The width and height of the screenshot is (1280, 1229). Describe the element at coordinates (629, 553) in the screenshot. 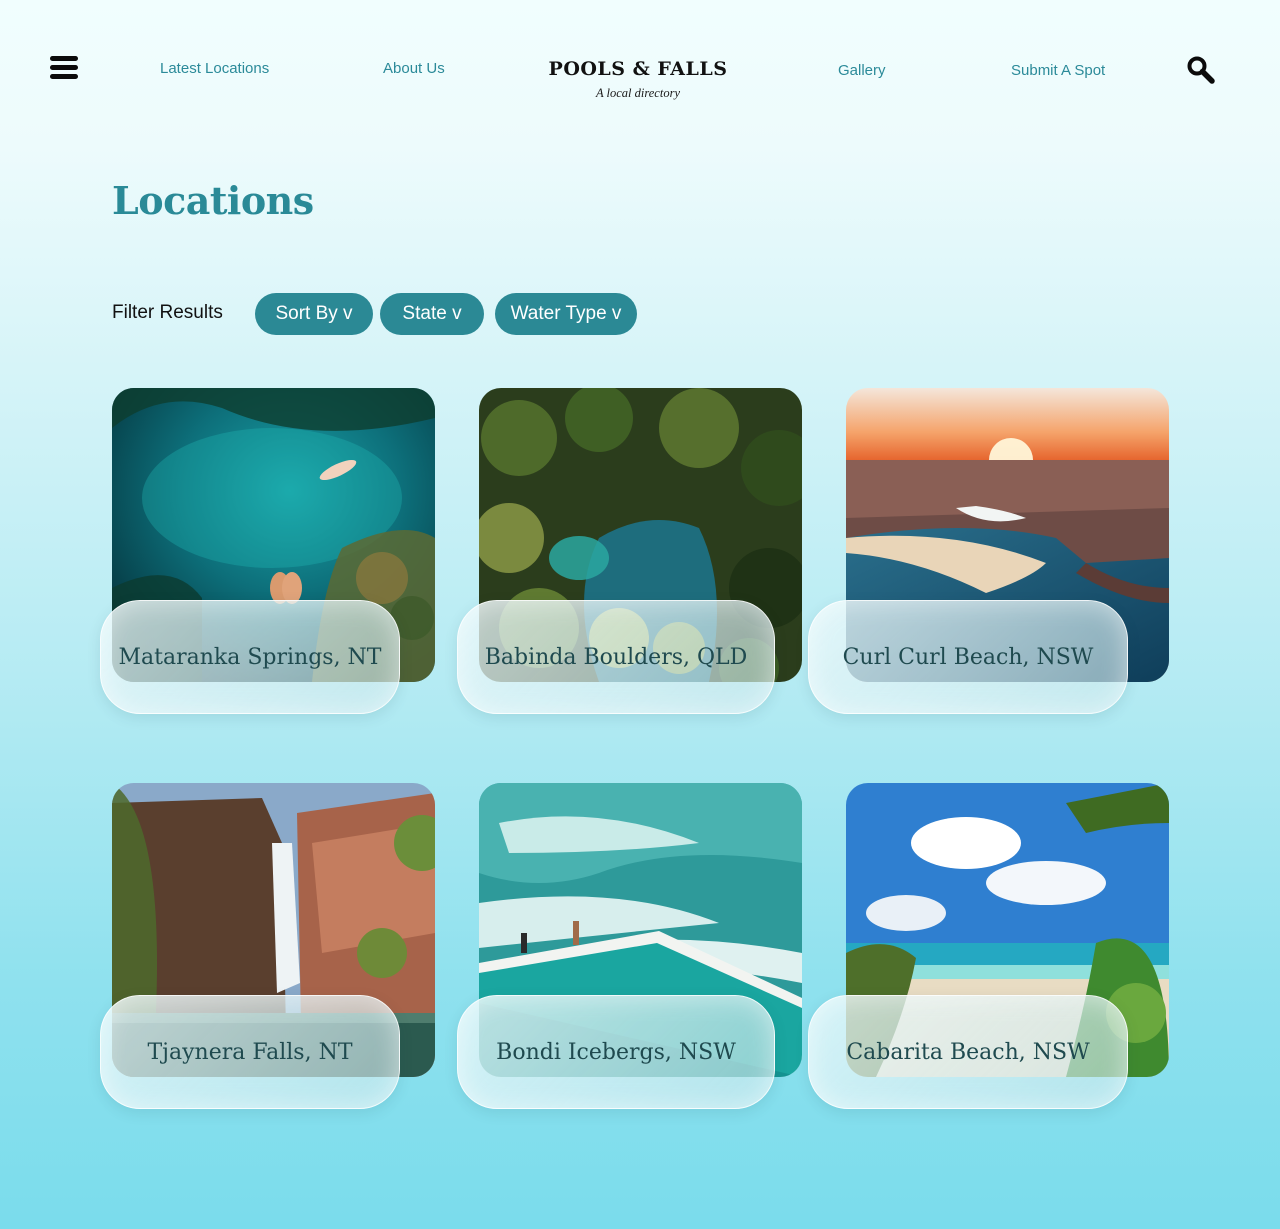

I see `location-card-babinda-boulders: Babinda Boulders, QLD` at that location.